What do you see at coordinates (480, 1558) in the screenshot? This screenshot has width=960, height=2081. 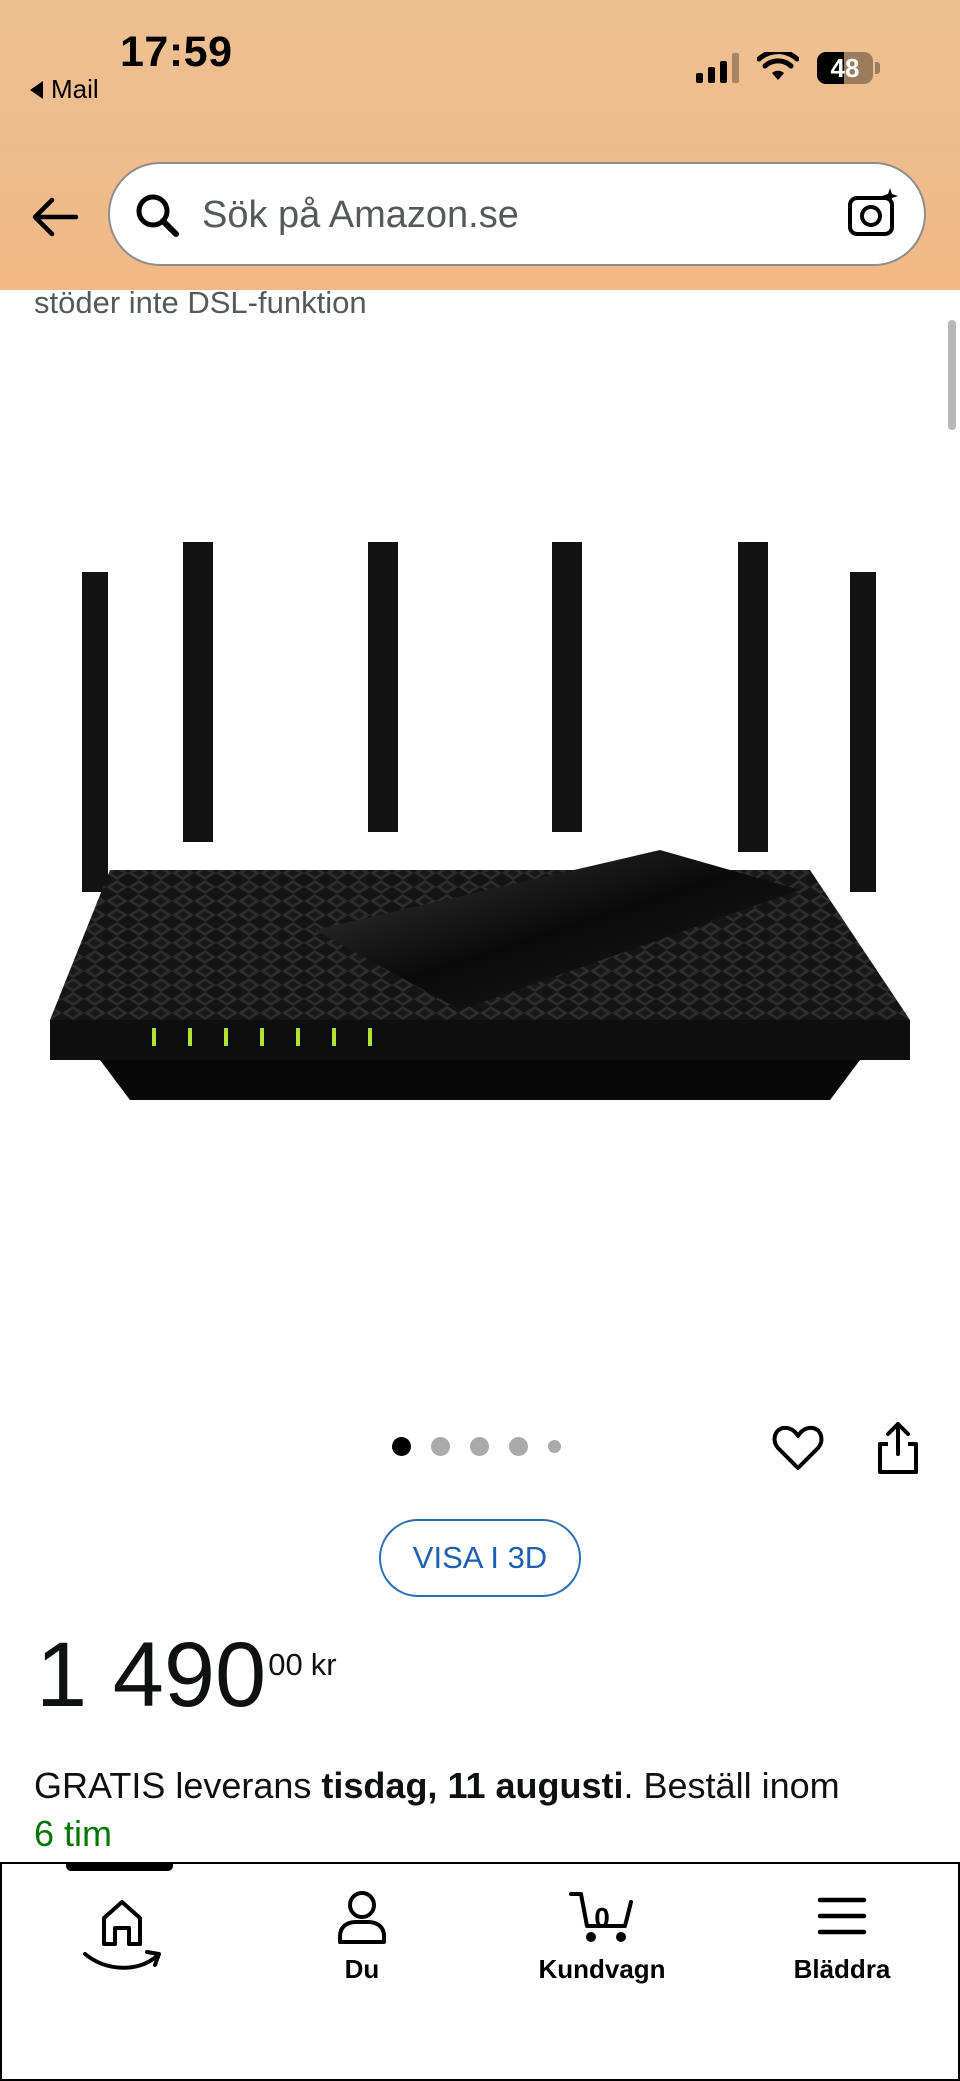 I see `view-in-3d-button: VISA I 3D` at bounding box center [480, 1558].